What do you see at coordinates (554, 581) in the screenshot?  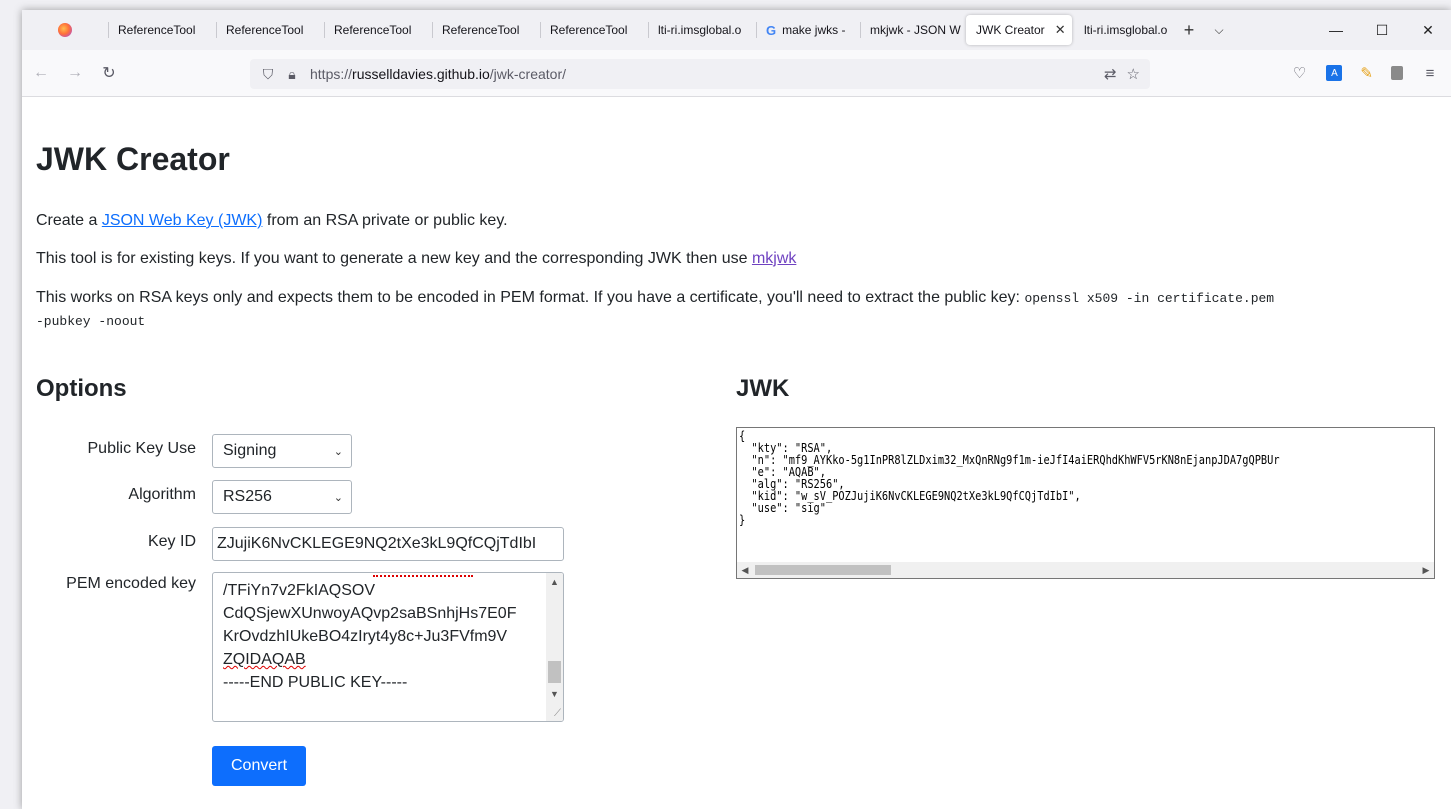 I see `scroll-up-icon: ▲` at bounding box center [554, 581].